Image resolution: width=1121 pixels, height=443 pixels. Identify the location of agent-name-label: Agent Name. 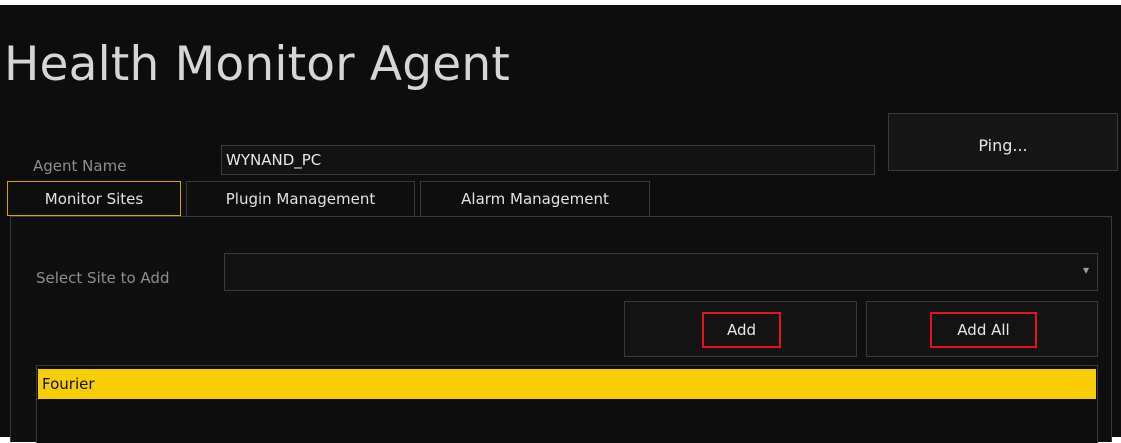
(80, 166).